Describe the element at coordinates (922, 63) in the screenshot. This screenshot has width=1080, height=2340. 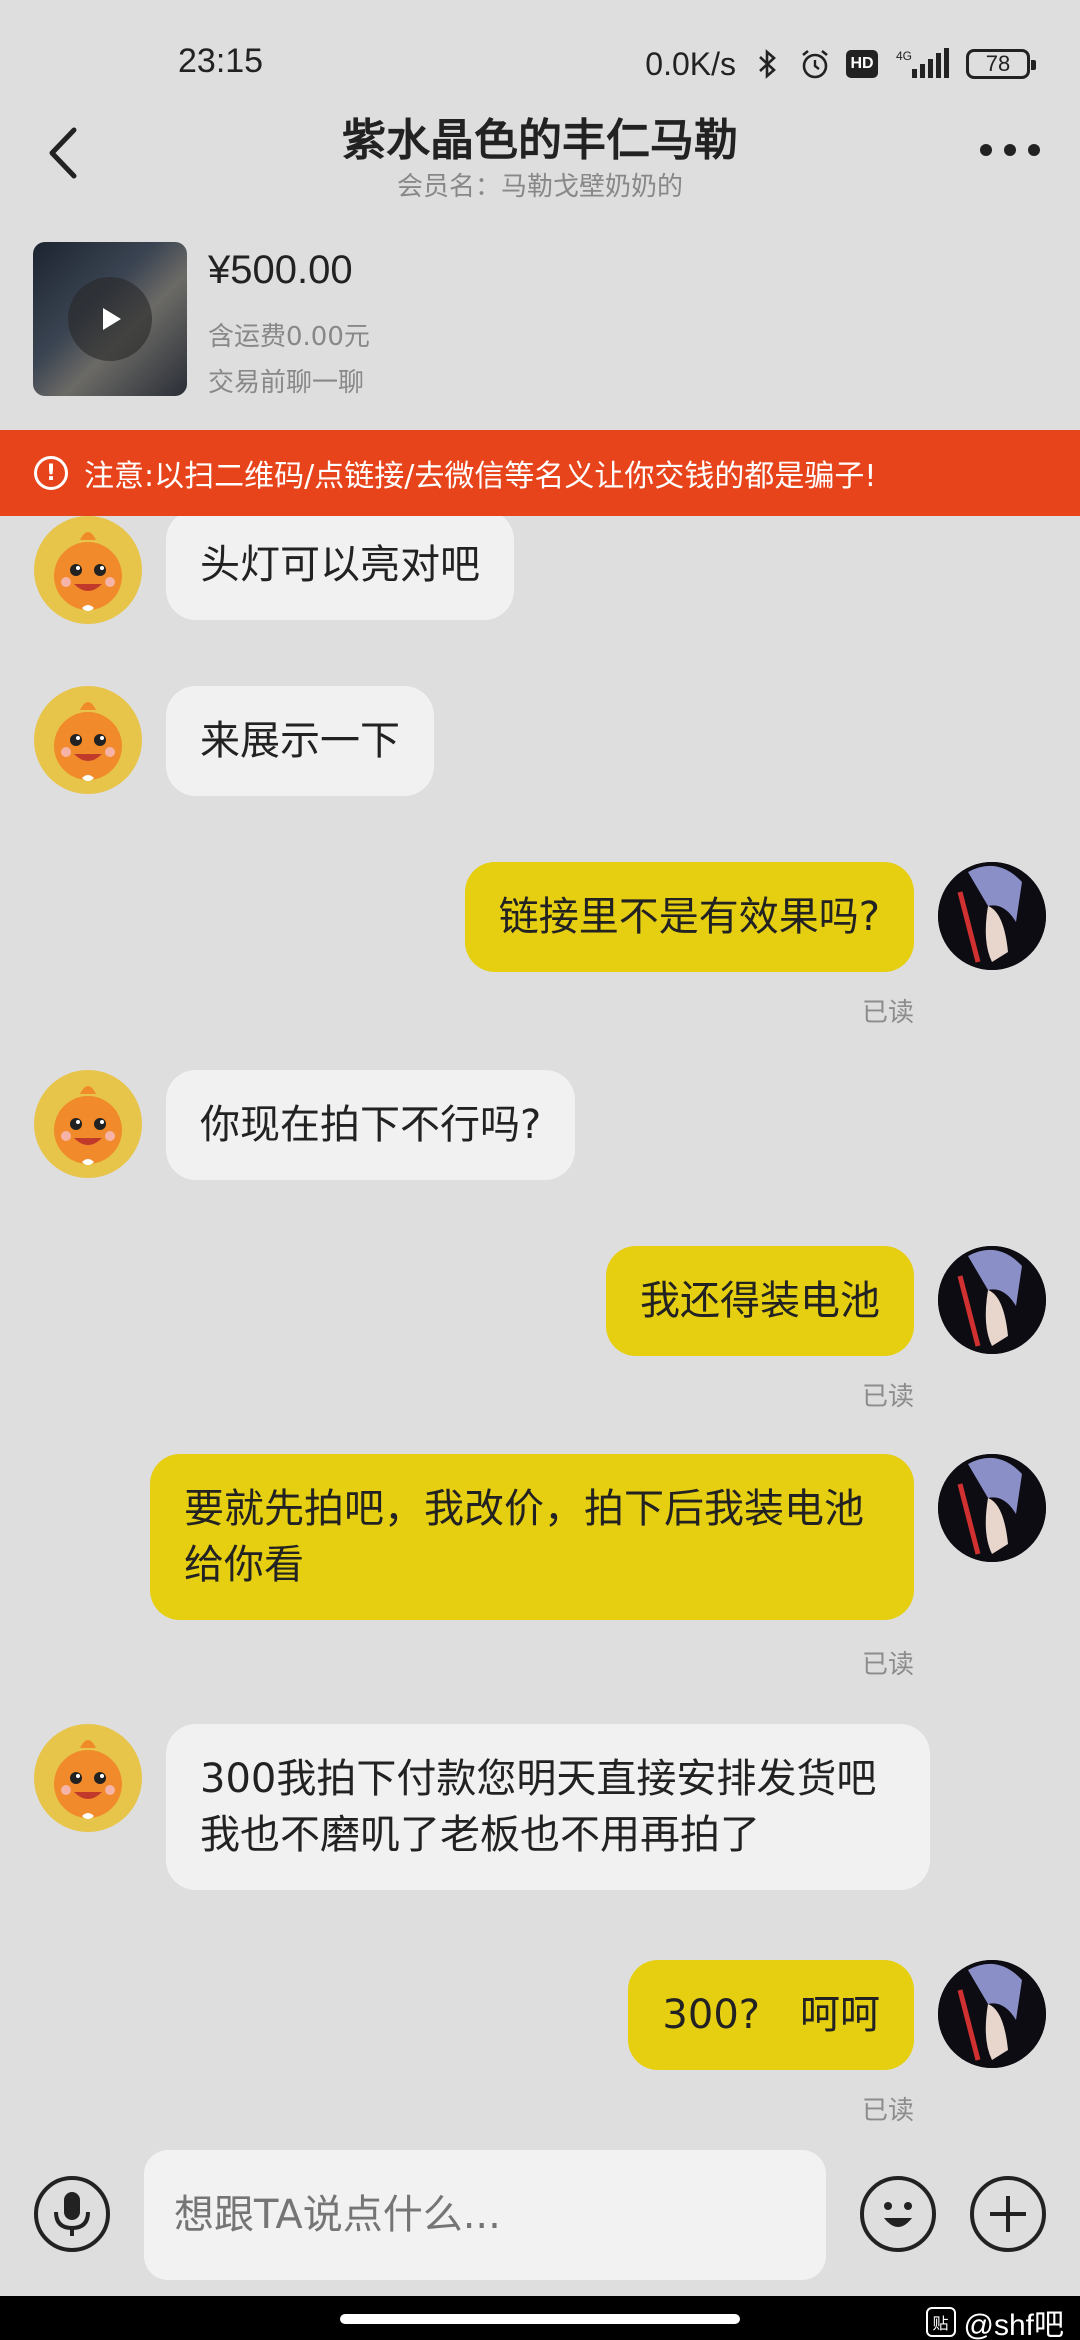
I see `signal-icon: 4G` at that location.